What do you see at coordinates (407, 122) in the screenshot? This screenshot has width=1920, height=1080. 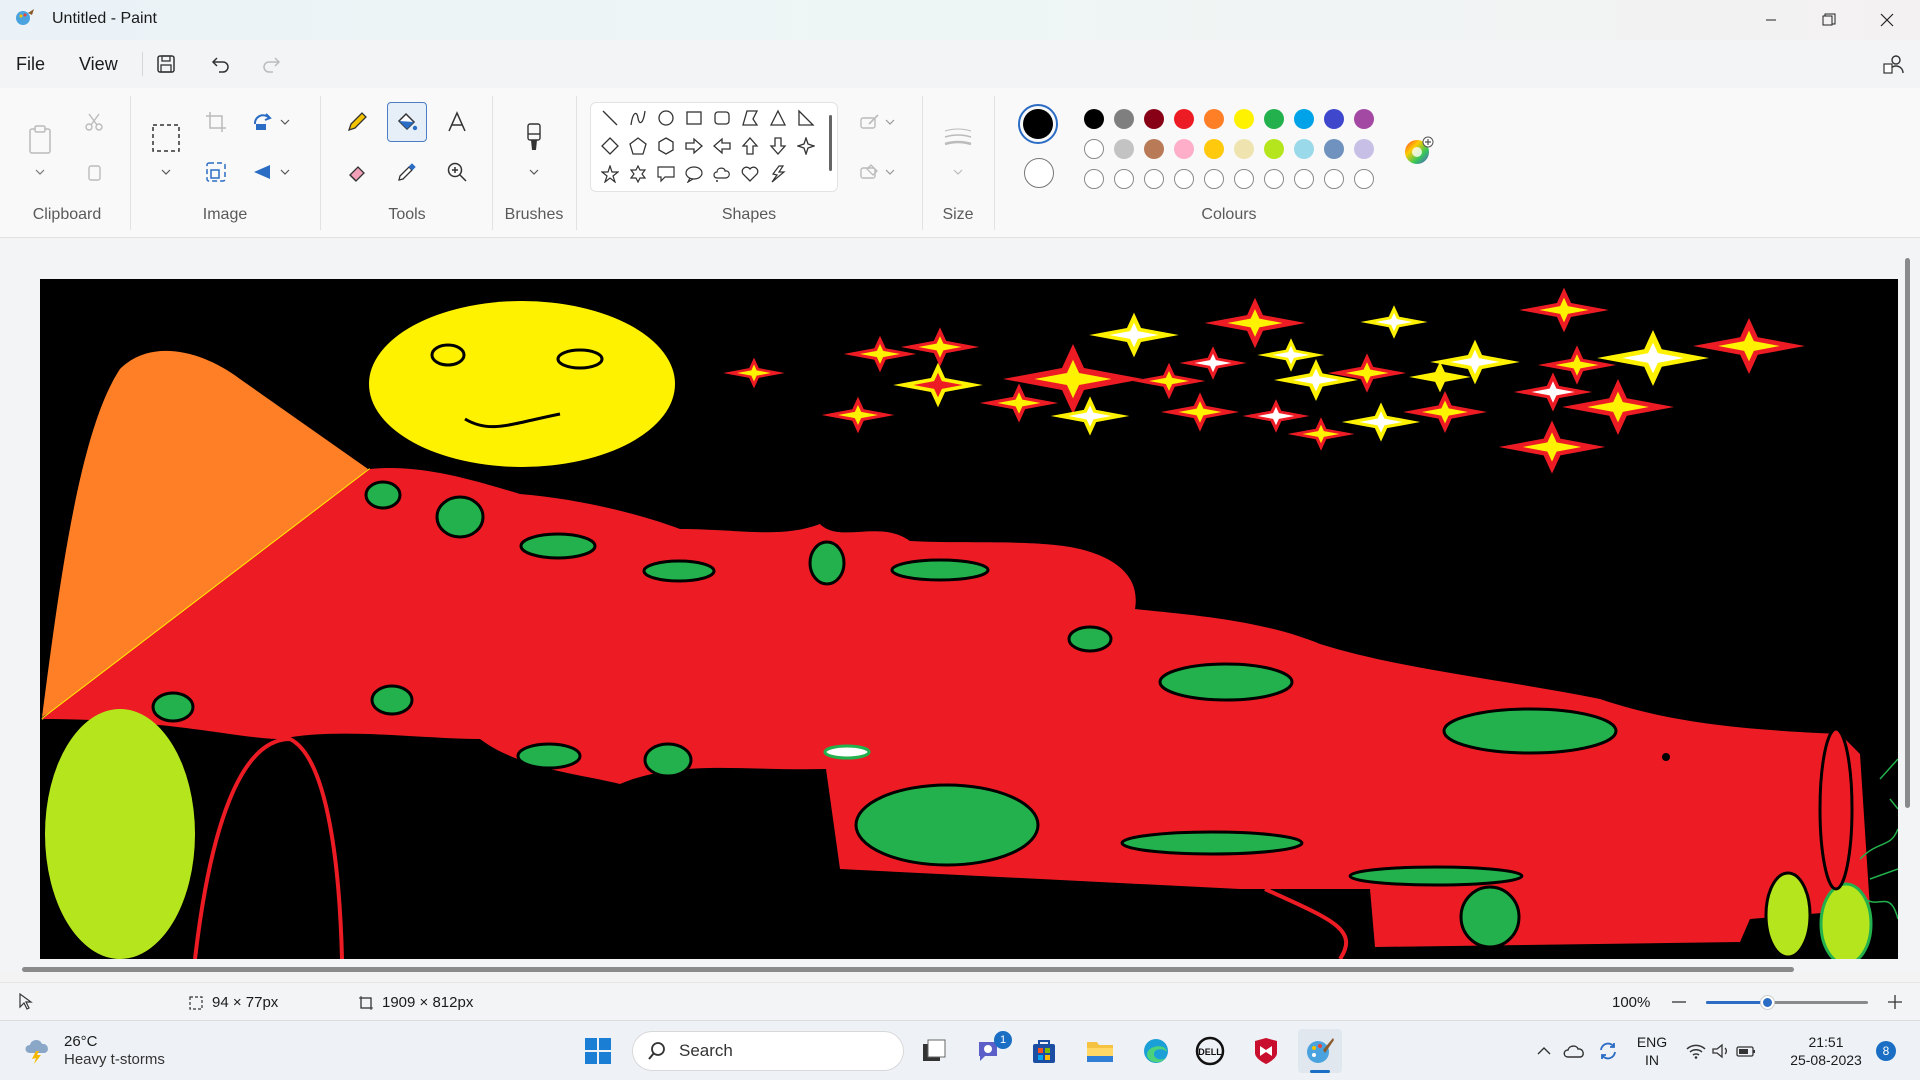 I see `fill-tool` at bounding box center [407, 122].